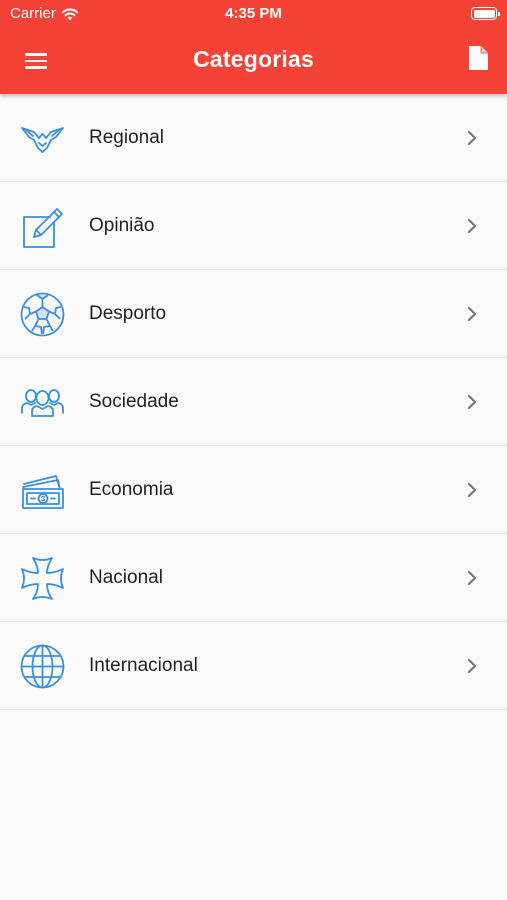 The width and height of the screenshot is (507, 900). What do you see at coordinates (43, 492) in the screenshot?
I see `banknotes-icon` at bounding box center [43, 492].